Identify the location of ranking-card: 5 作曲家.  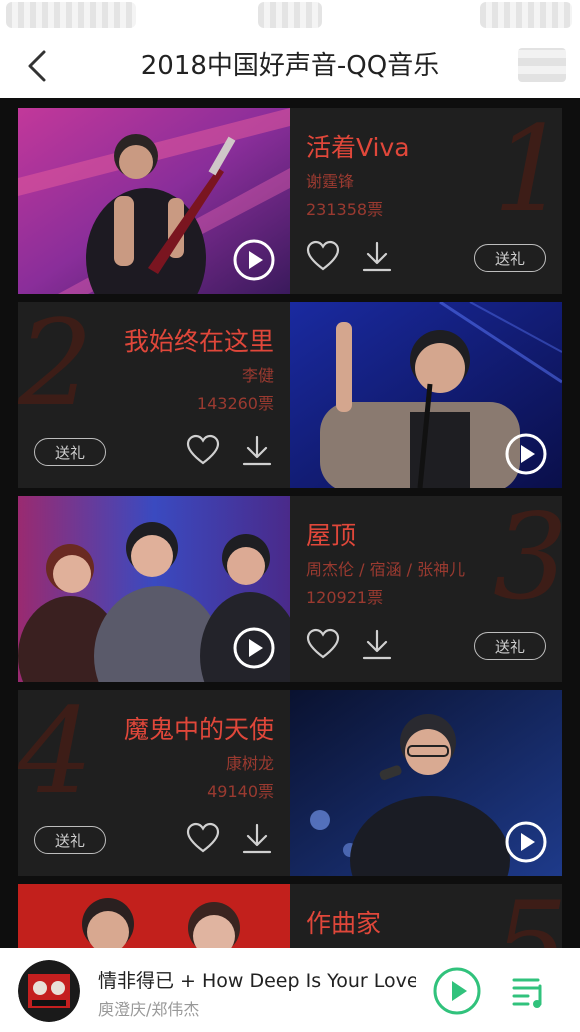
(290, 916).